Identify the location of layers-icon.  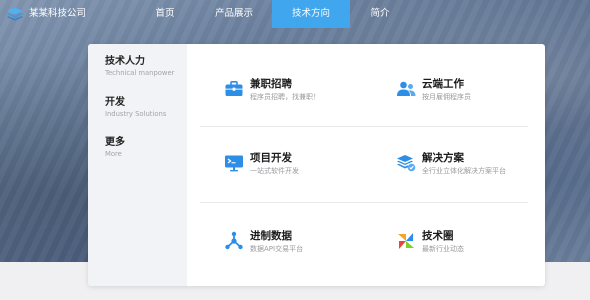
(406, 163).